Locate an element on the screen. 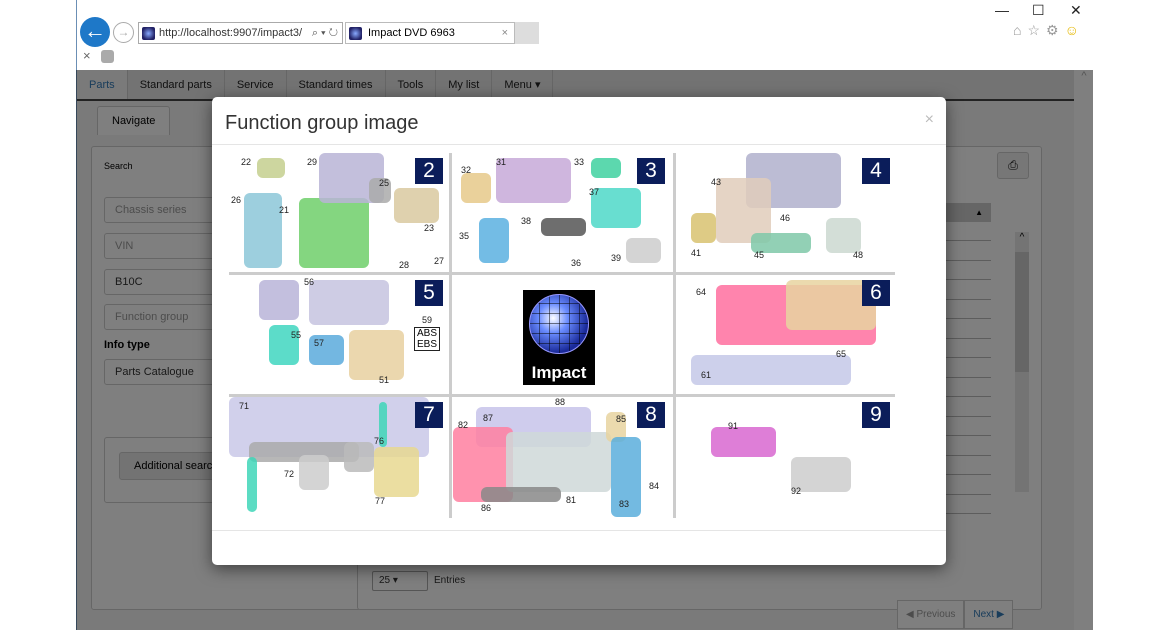 This screenshot has height=630, width=1170. home-icon: ⌂ is located at coordinates (1020, 30).